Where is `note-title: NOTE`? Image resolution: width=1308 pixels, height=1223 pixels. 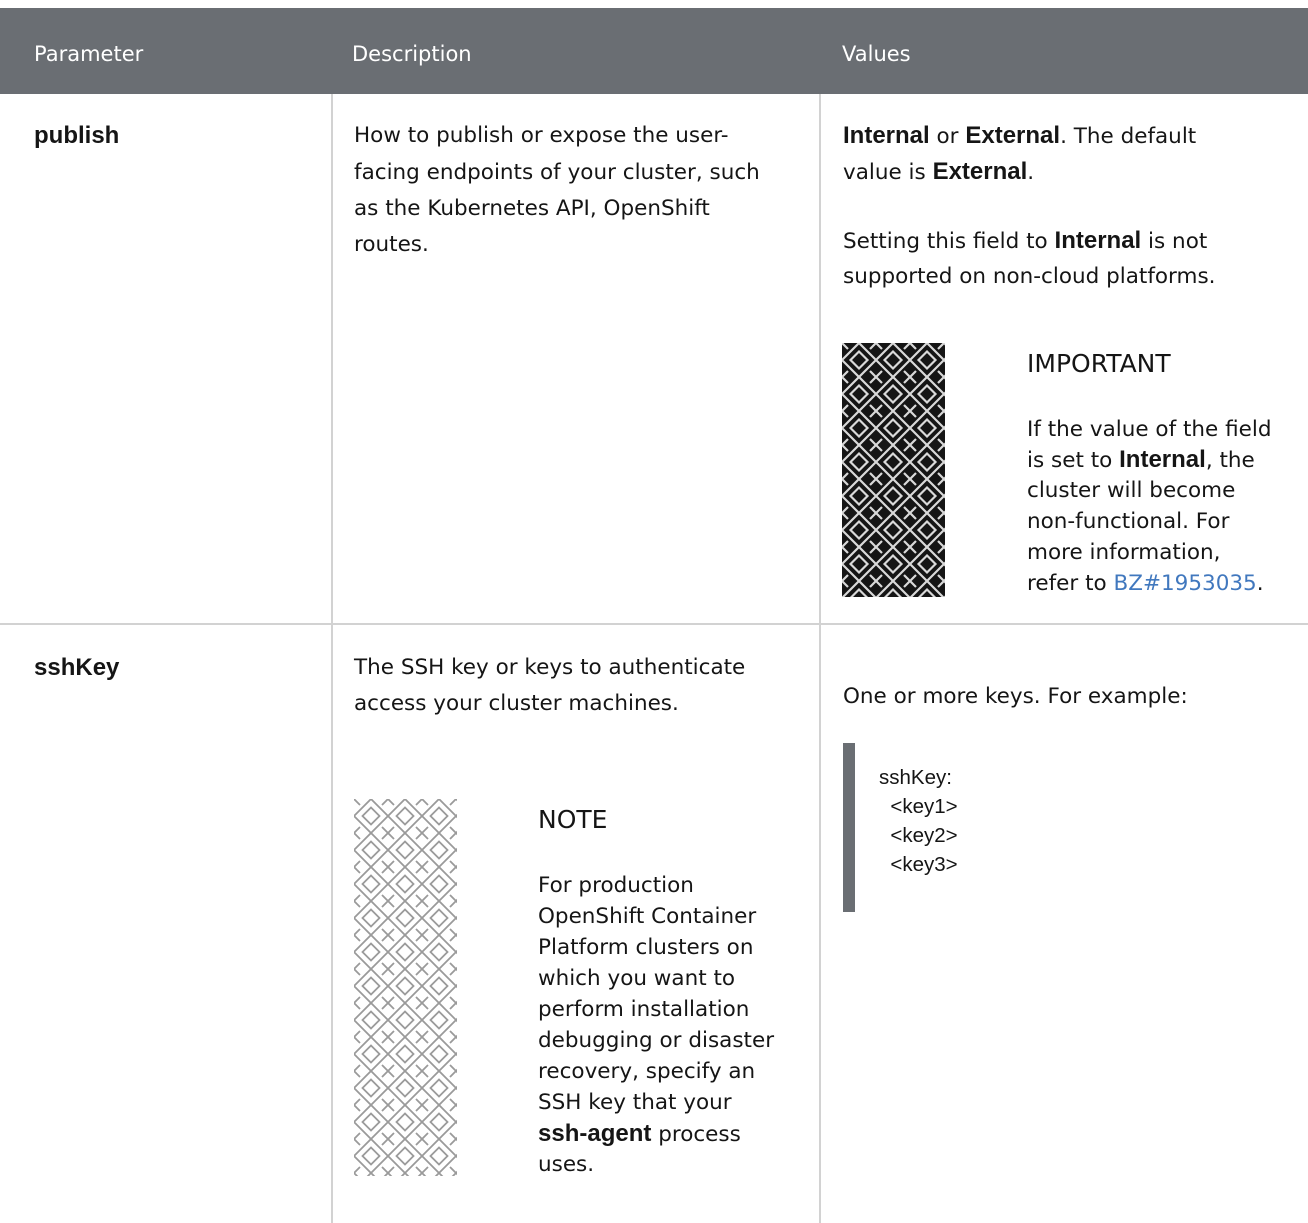 note-title: NOTE is located at coordinates (573, 819).